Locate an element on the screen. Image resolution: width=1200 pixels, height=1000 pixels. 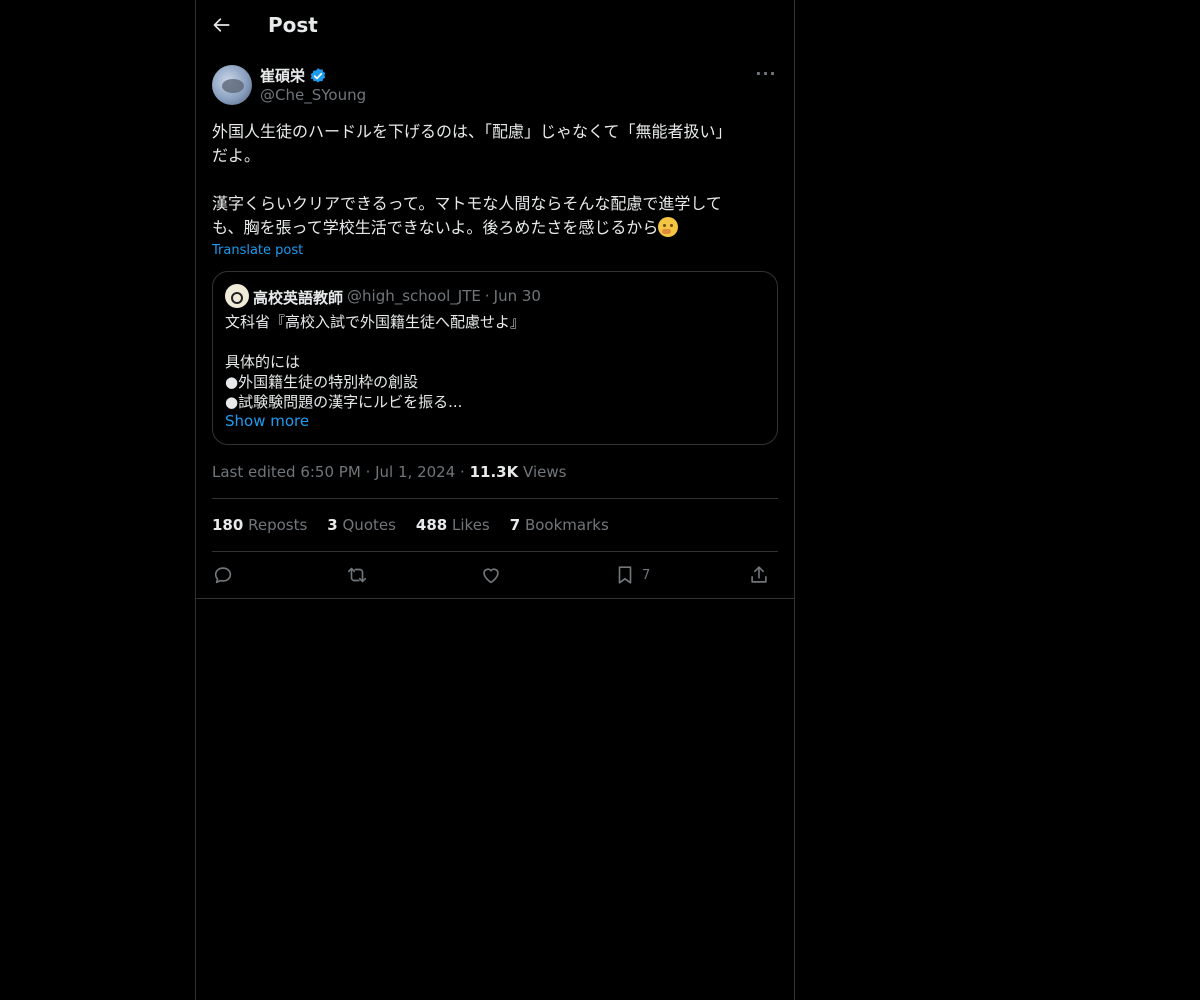
likes-count: 488 is located at coordinates (431, 525).